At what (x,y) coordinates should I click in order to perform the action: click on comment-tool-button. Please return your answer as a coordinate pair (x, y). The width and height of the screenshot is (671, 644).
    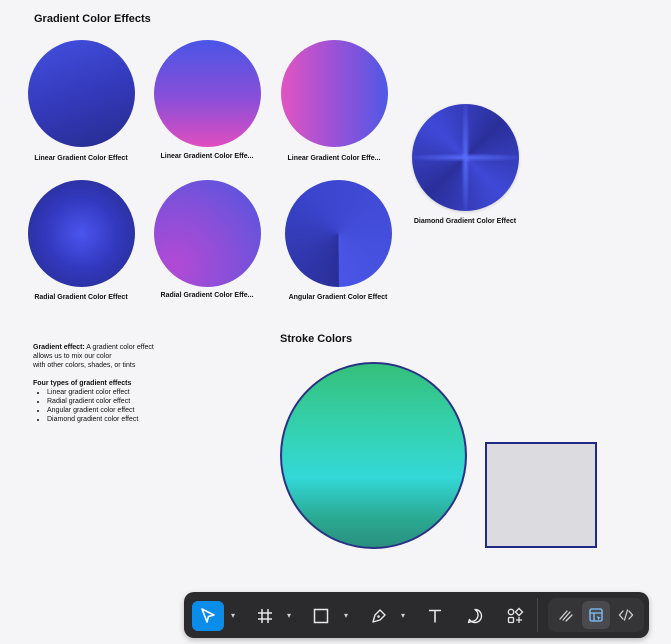
    Looking at the image, I should click on (475, 616).